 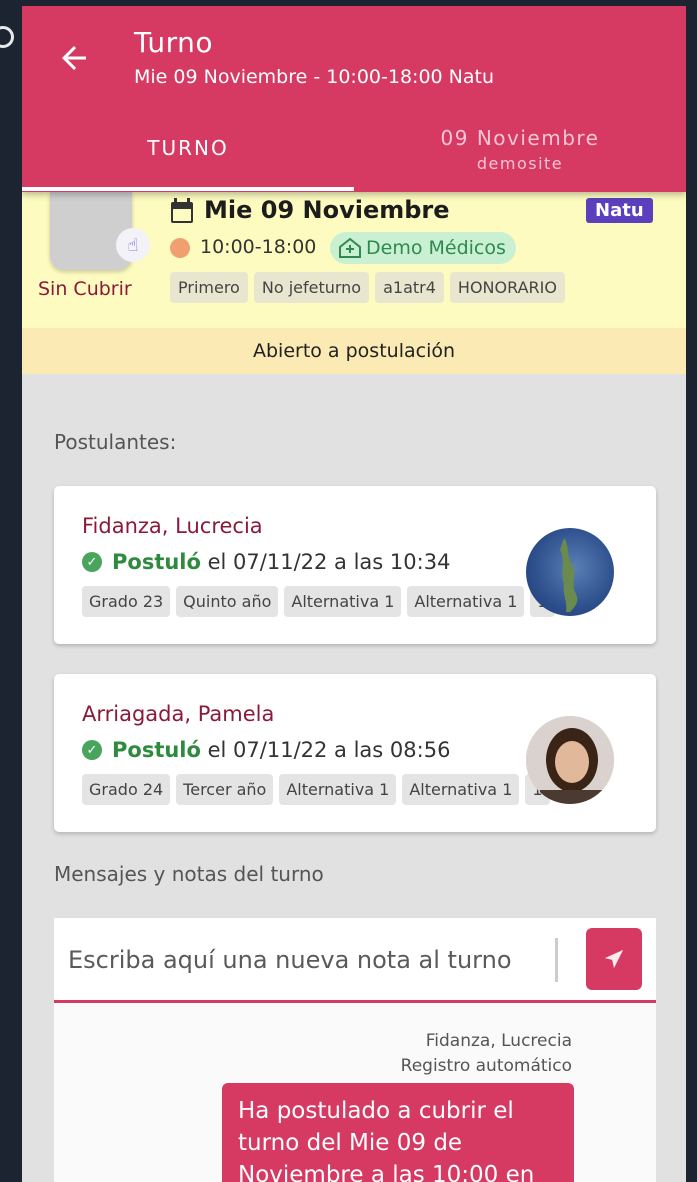 I want to click on message-author: Fidanza, Lucrecia, so click(x=498, y=1041).